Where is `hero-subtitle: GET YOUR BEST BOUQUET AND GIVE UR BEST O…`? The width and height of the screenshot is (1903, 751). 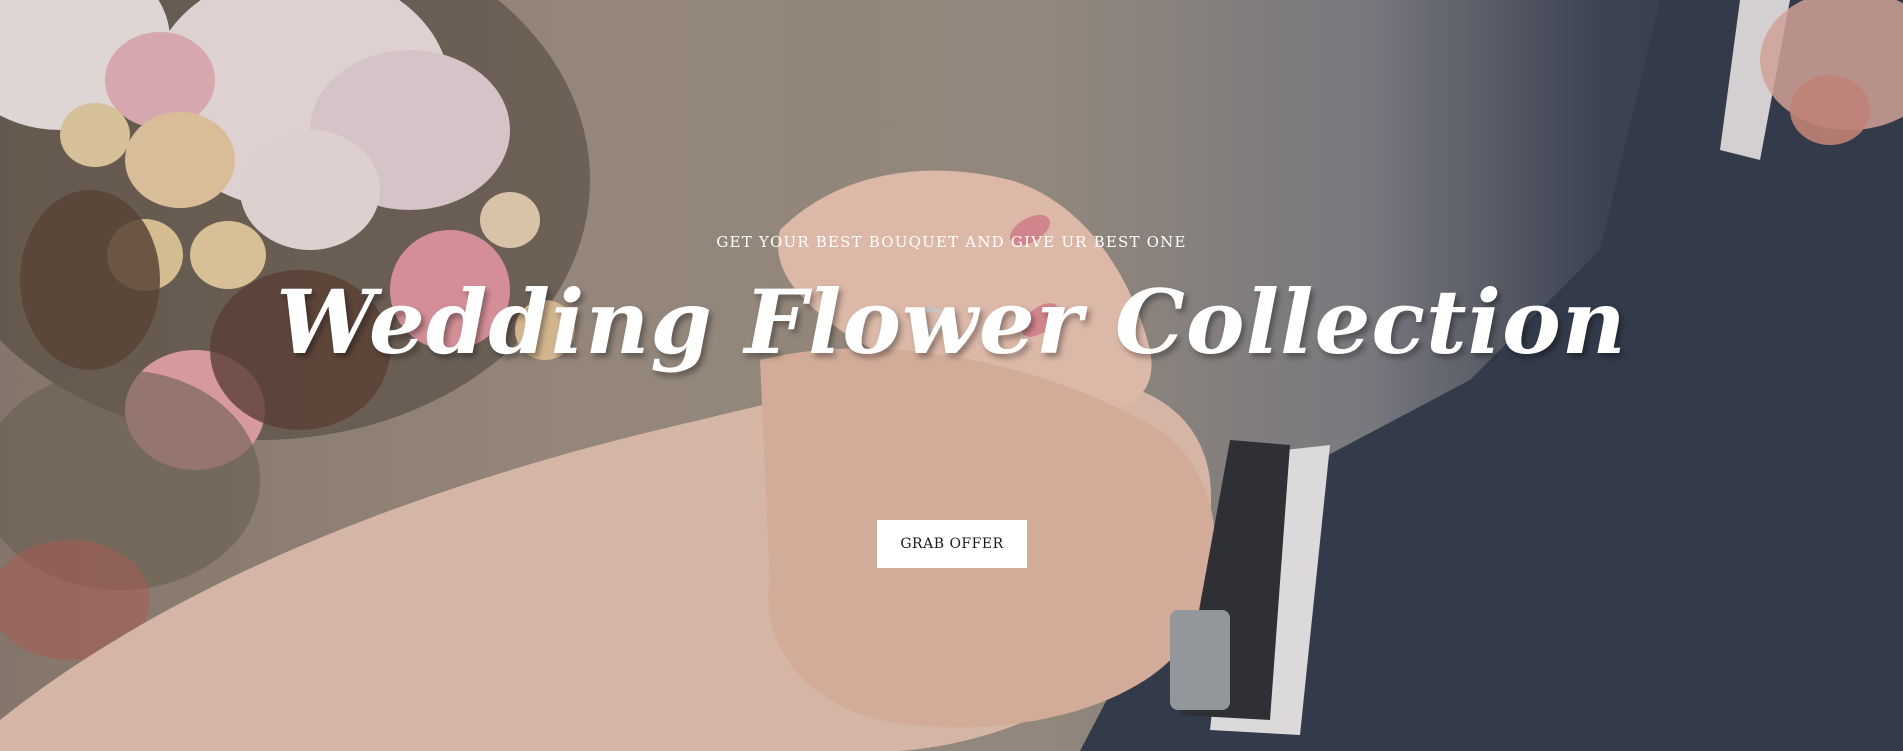
hero-subtitle: GET YOUR BEST BOUQUET AND GIVE UR BEST O… is located at coordinates (951, 242).